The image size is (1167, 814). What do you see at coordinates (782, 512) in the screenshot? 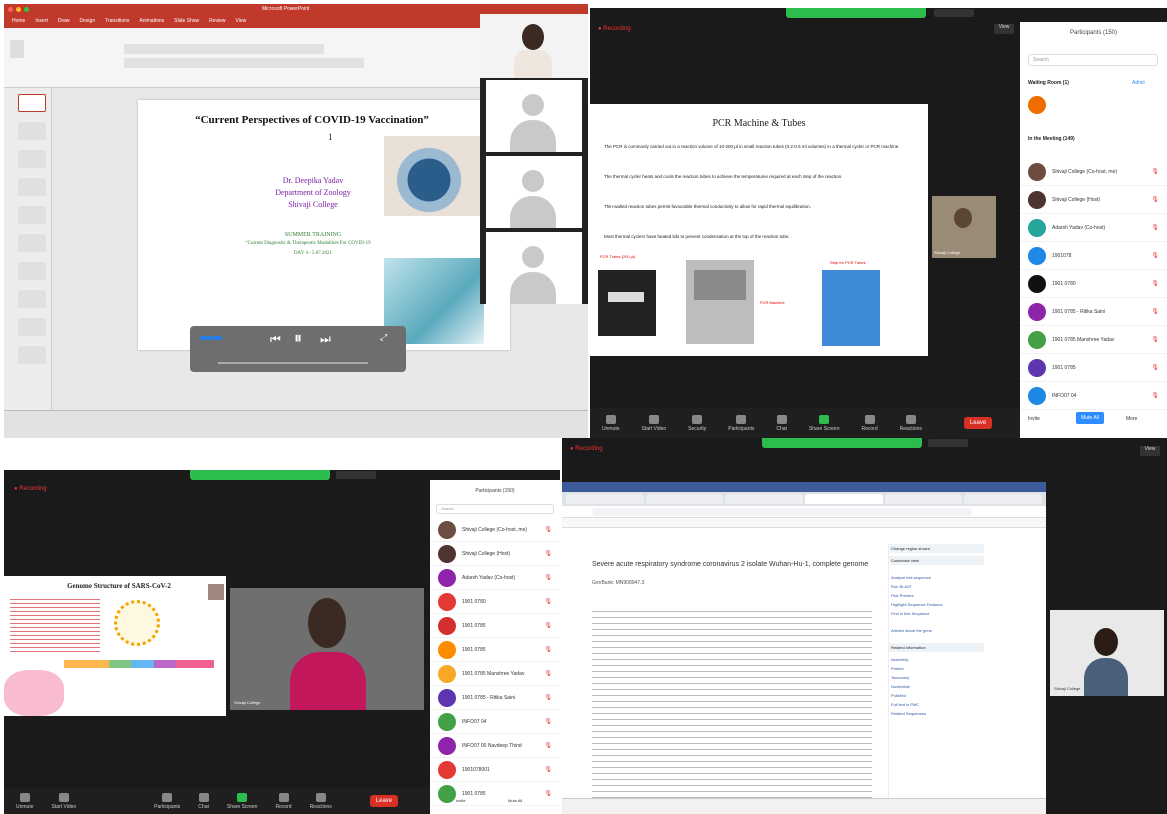
I see `url-input` at bounding box center [782, 512].